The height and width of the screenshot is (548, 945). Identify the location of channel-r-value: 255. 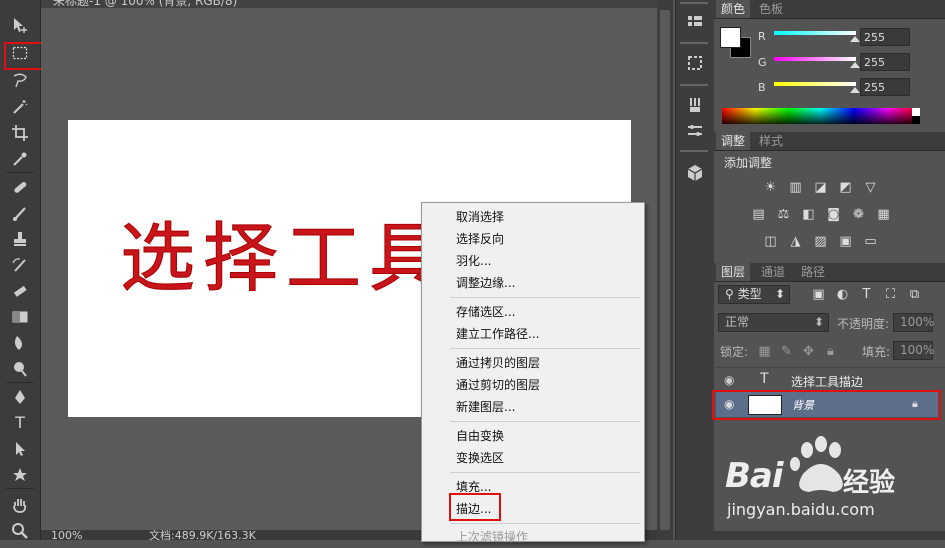
(885, 37).